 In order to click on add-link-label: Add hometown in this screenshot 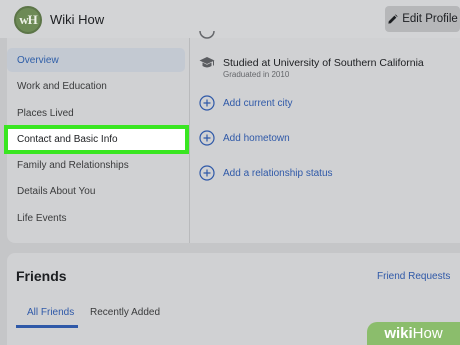, I will do `click(256, 138)`.